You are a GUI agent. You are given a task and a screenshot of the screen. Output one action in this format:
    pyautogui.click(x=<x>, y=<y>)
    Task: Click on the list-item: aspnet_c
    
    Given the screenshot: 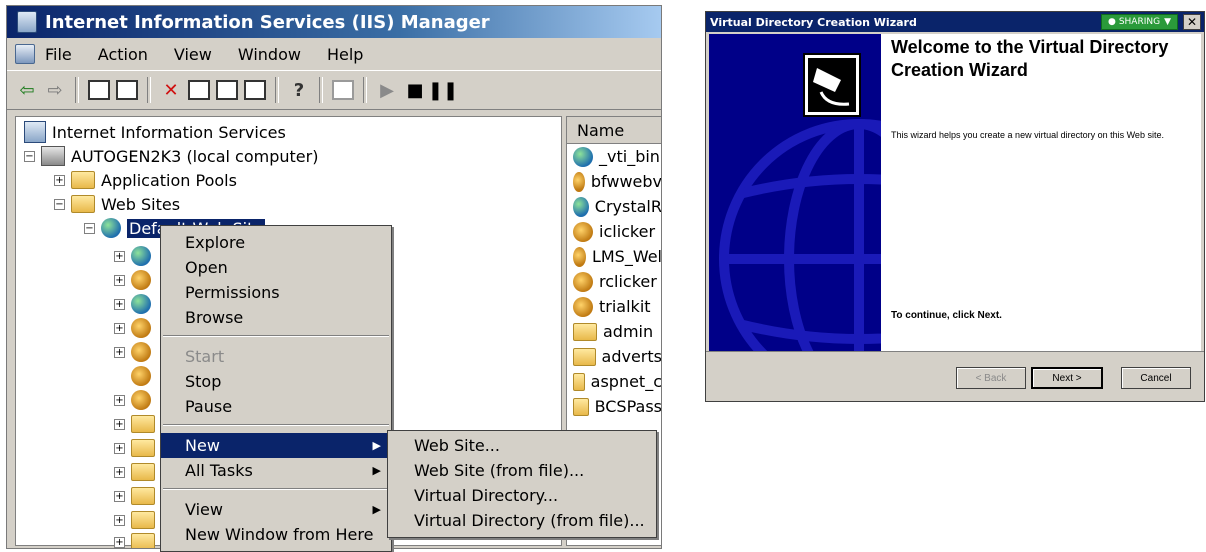 What is the action you would take?
    pyautogui.click(x=614, y=381)
    